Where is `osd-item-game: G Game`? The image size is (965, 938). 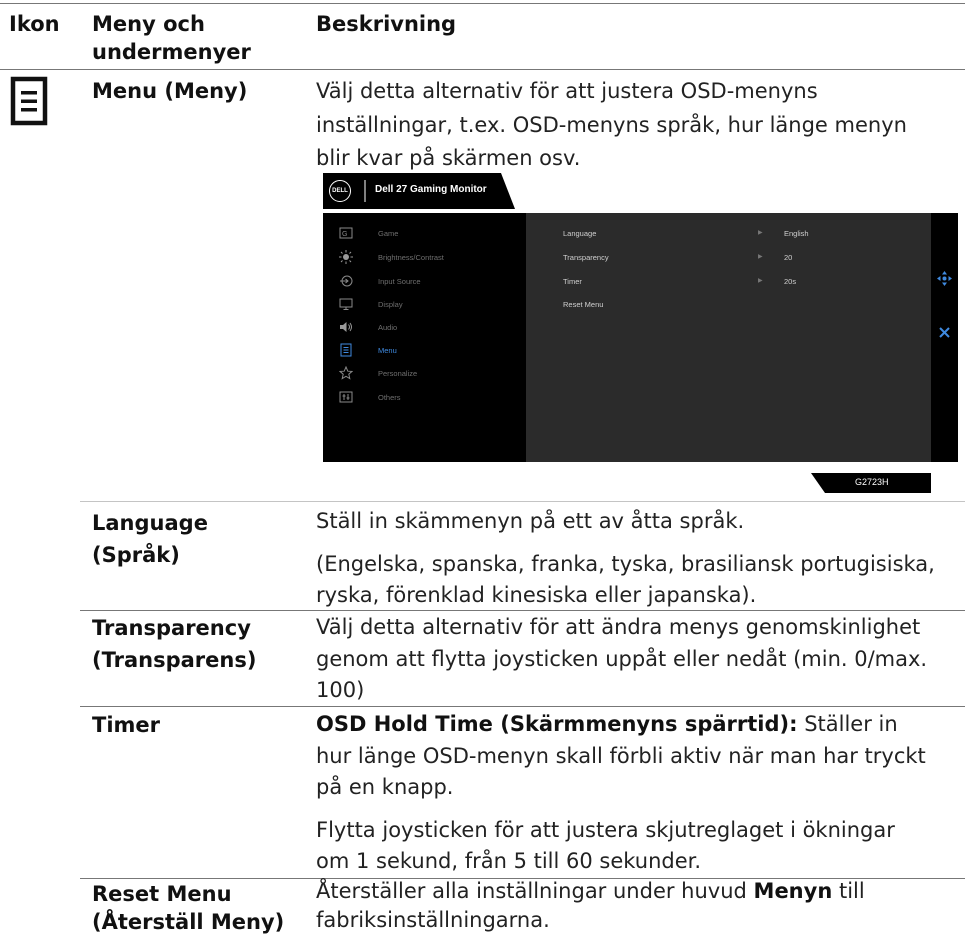
osd-item-game: G Game is located at coordinates (368, 233).